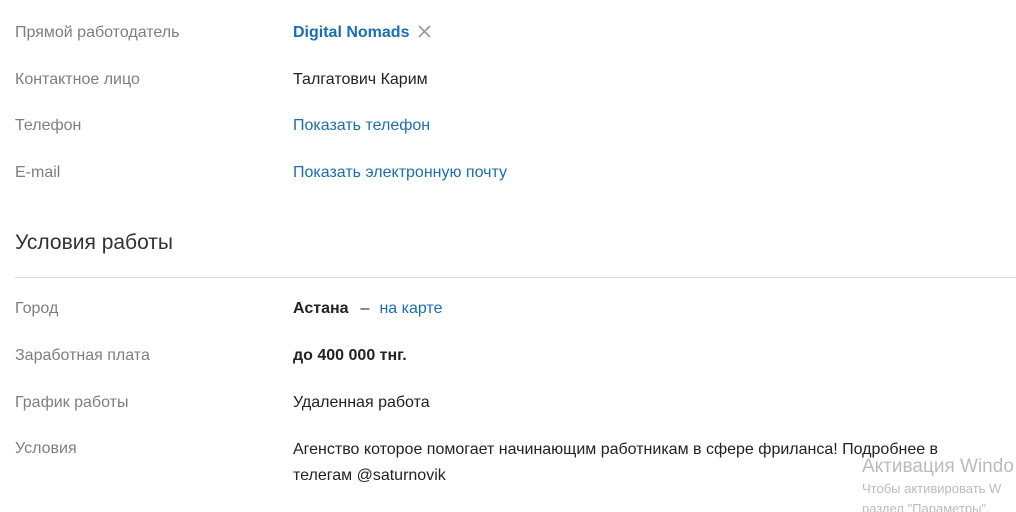 This screenshot has width=1016, height=512. What do you see at coordinates (515, 356) in the screenshot?
I see `salary-row: Заработная плата до 400 000 тнг.` at bounding box center [515, 356].